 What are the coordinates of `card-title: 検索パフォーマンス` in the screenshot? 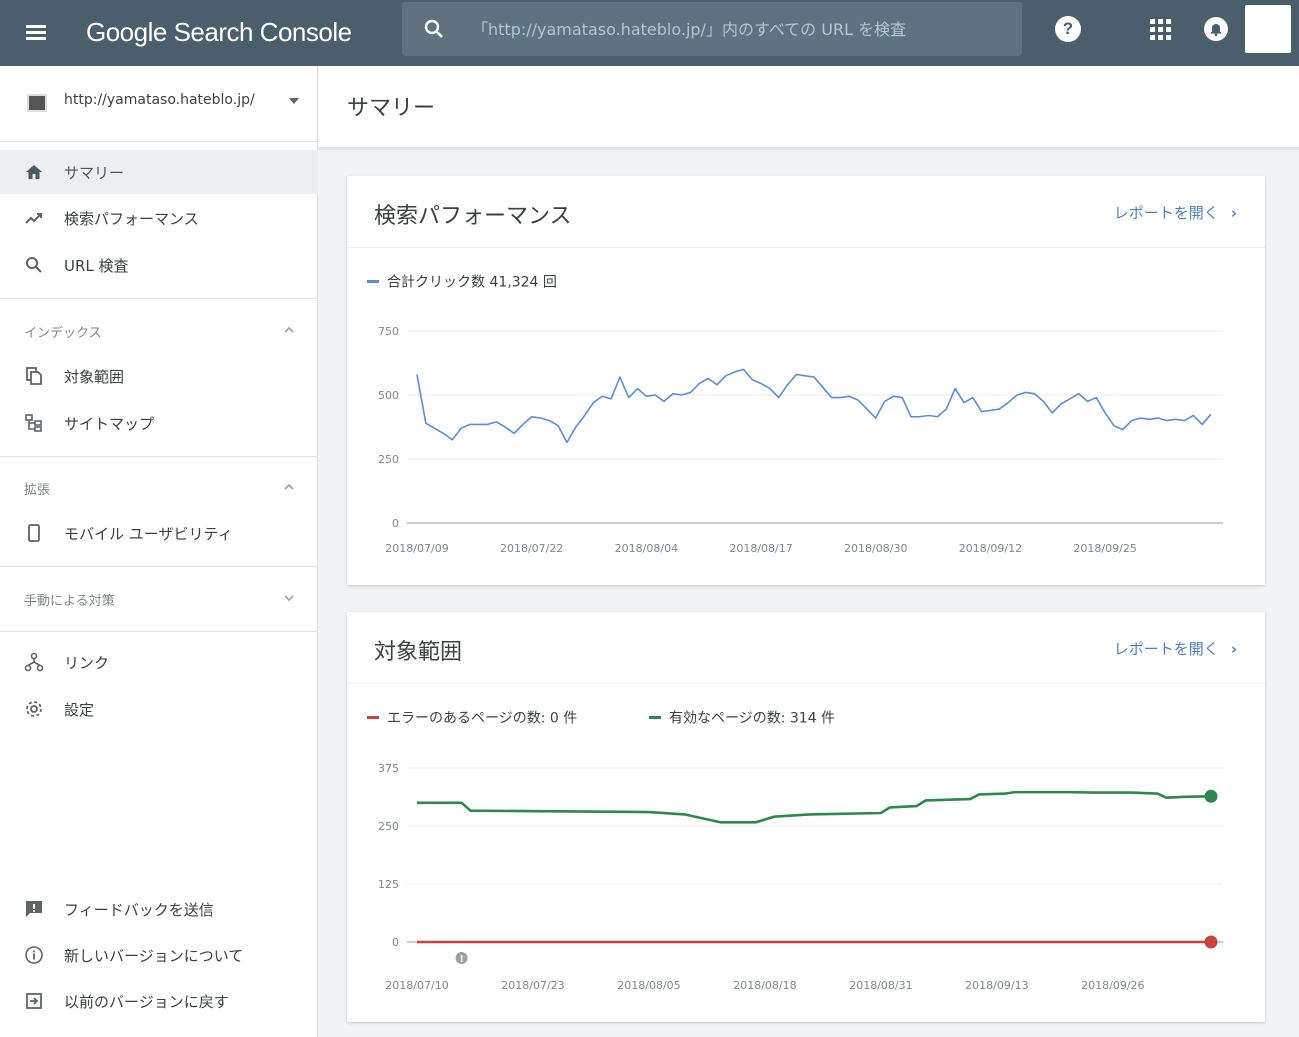 It's located at (473, 216).